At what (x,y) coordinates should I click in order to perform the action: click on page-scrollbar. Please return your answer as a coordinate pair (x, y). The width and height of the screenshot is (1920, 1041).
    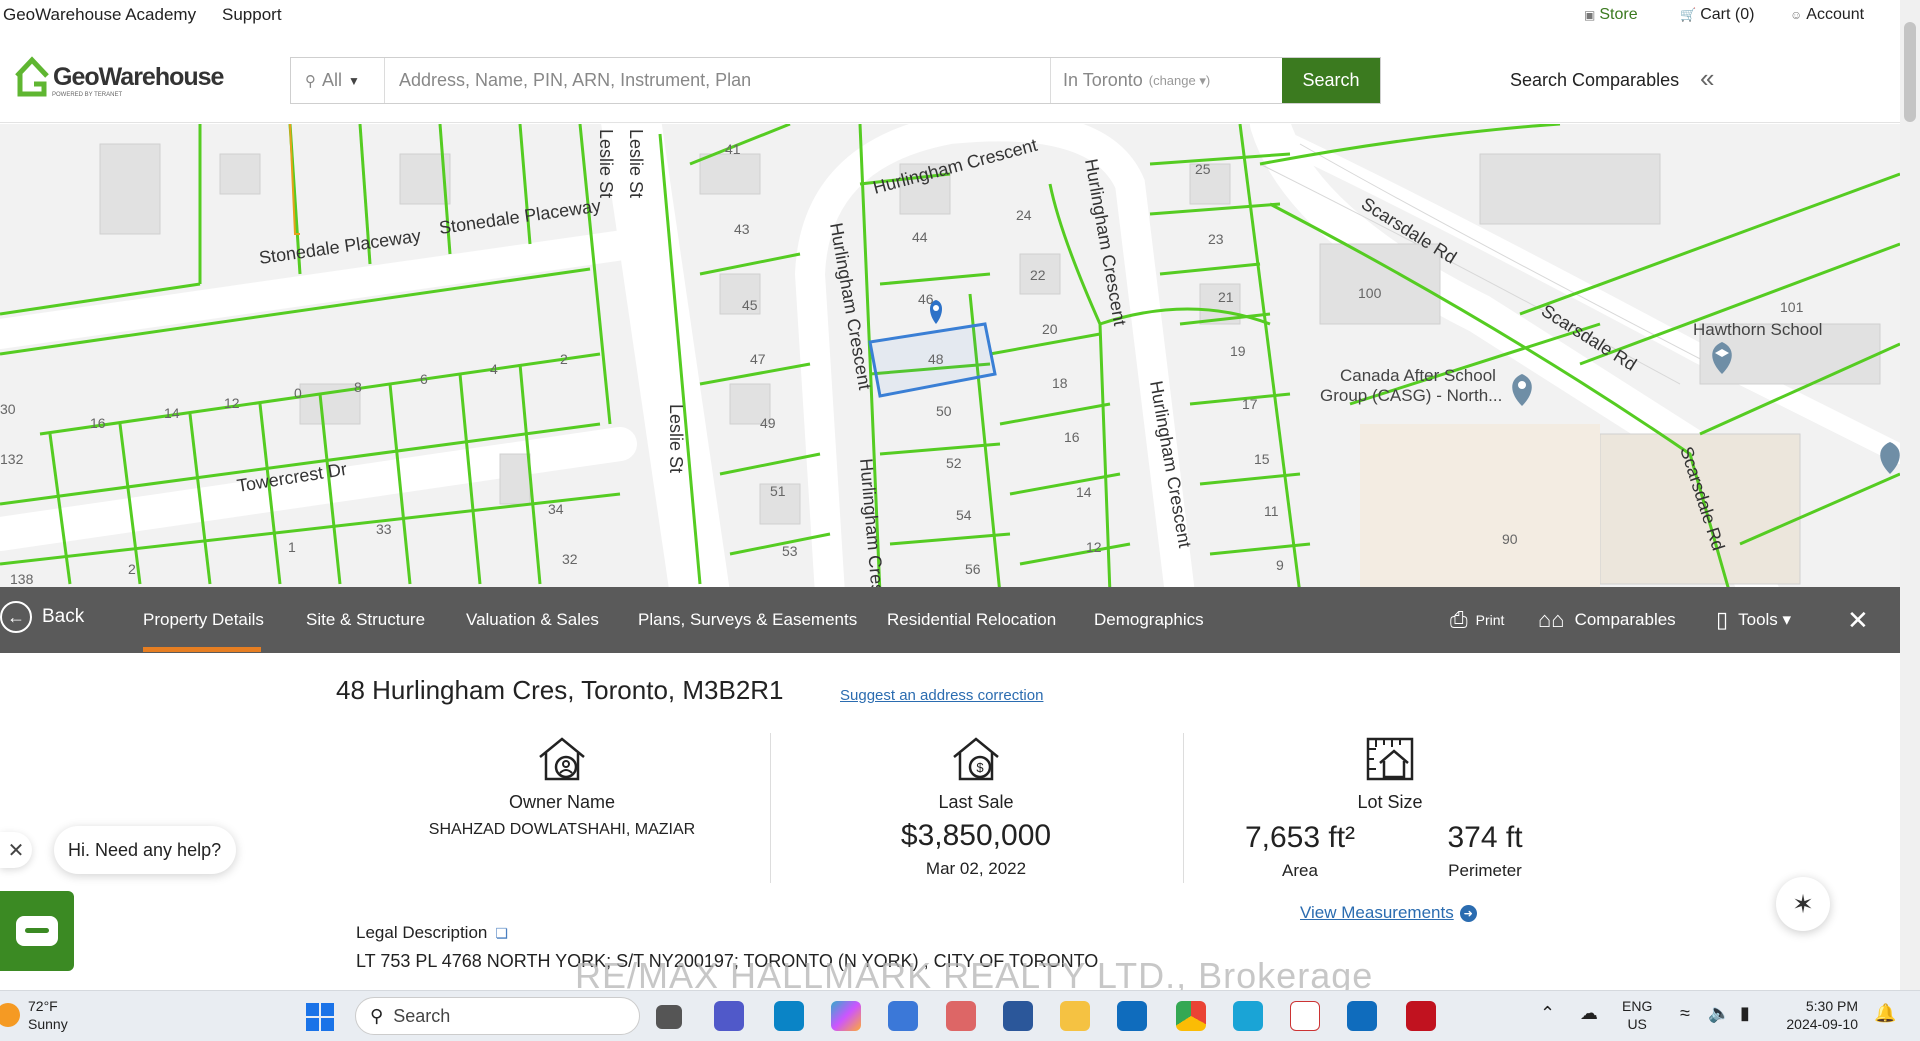
    Looking at the image, I should click on (1910, 495).